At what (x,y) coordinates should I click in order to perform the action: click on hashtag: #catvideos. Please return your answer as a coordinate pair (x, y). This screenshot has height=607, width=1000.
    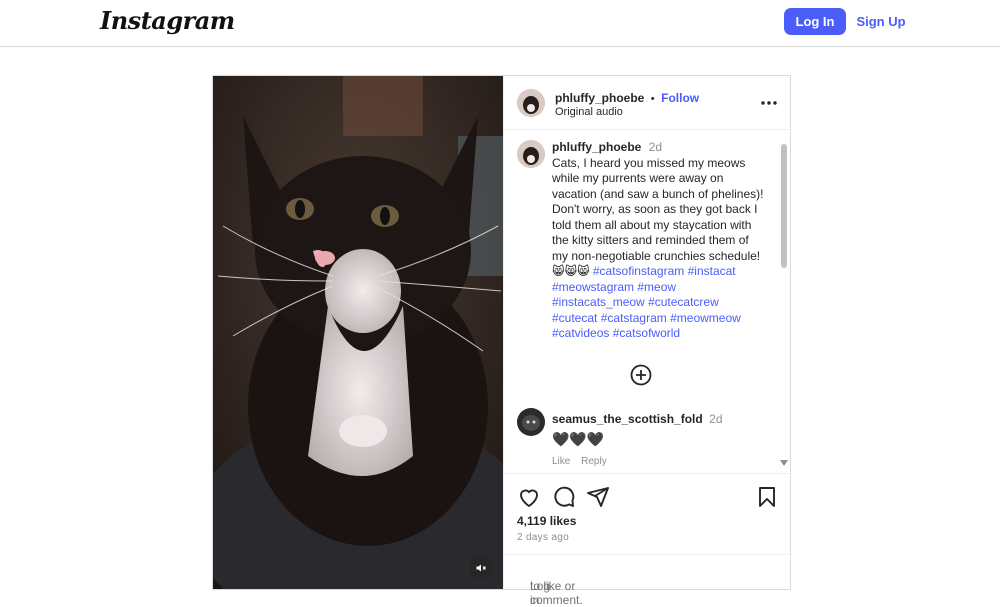
    Looking at the image, I should click on (580, 333).